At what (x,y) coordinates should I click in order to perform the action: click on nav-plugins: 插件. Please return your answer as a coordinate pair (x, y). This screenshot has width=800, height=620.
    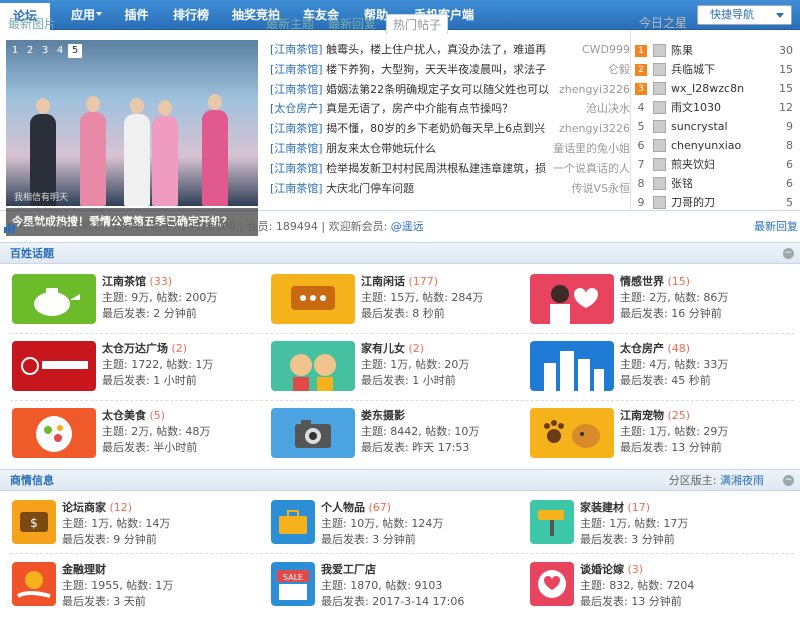
    Looking at the image, I should click on (136, 15).